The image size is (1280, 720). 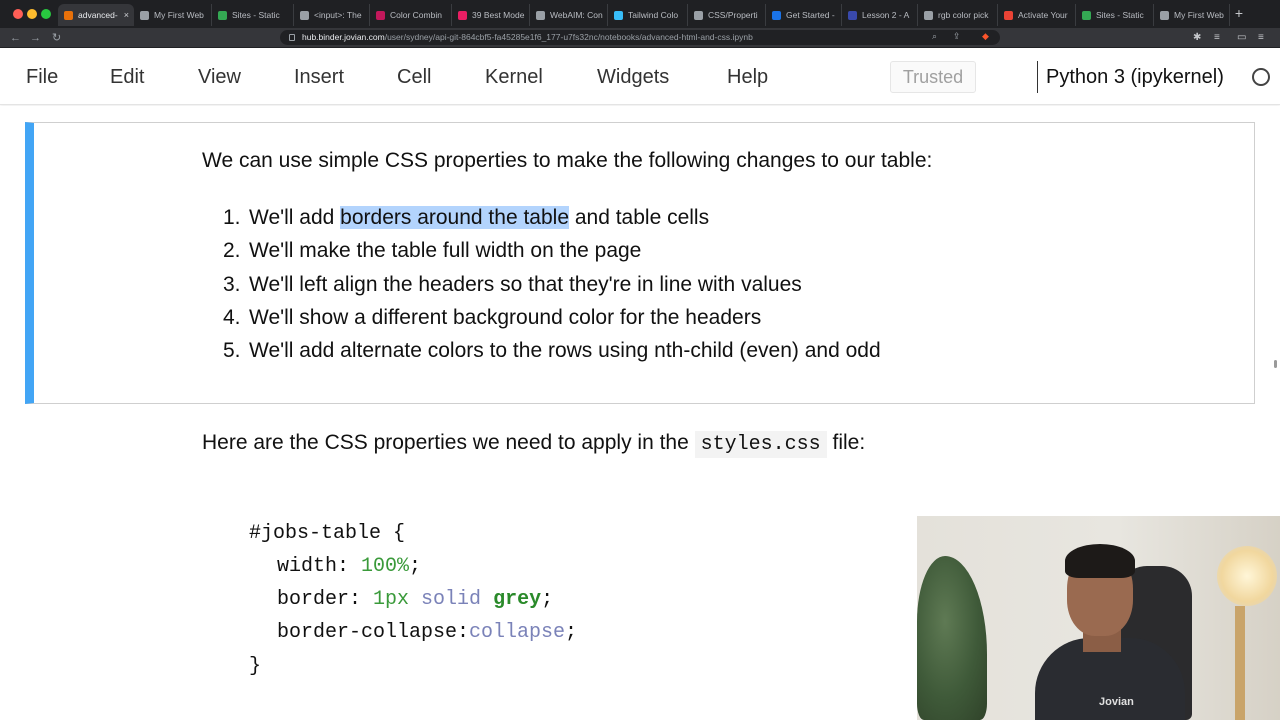 What do you see at coordinates (32, 14) in the screenshot?
I see `minimize-window-button` at bounding box center [32, 14].